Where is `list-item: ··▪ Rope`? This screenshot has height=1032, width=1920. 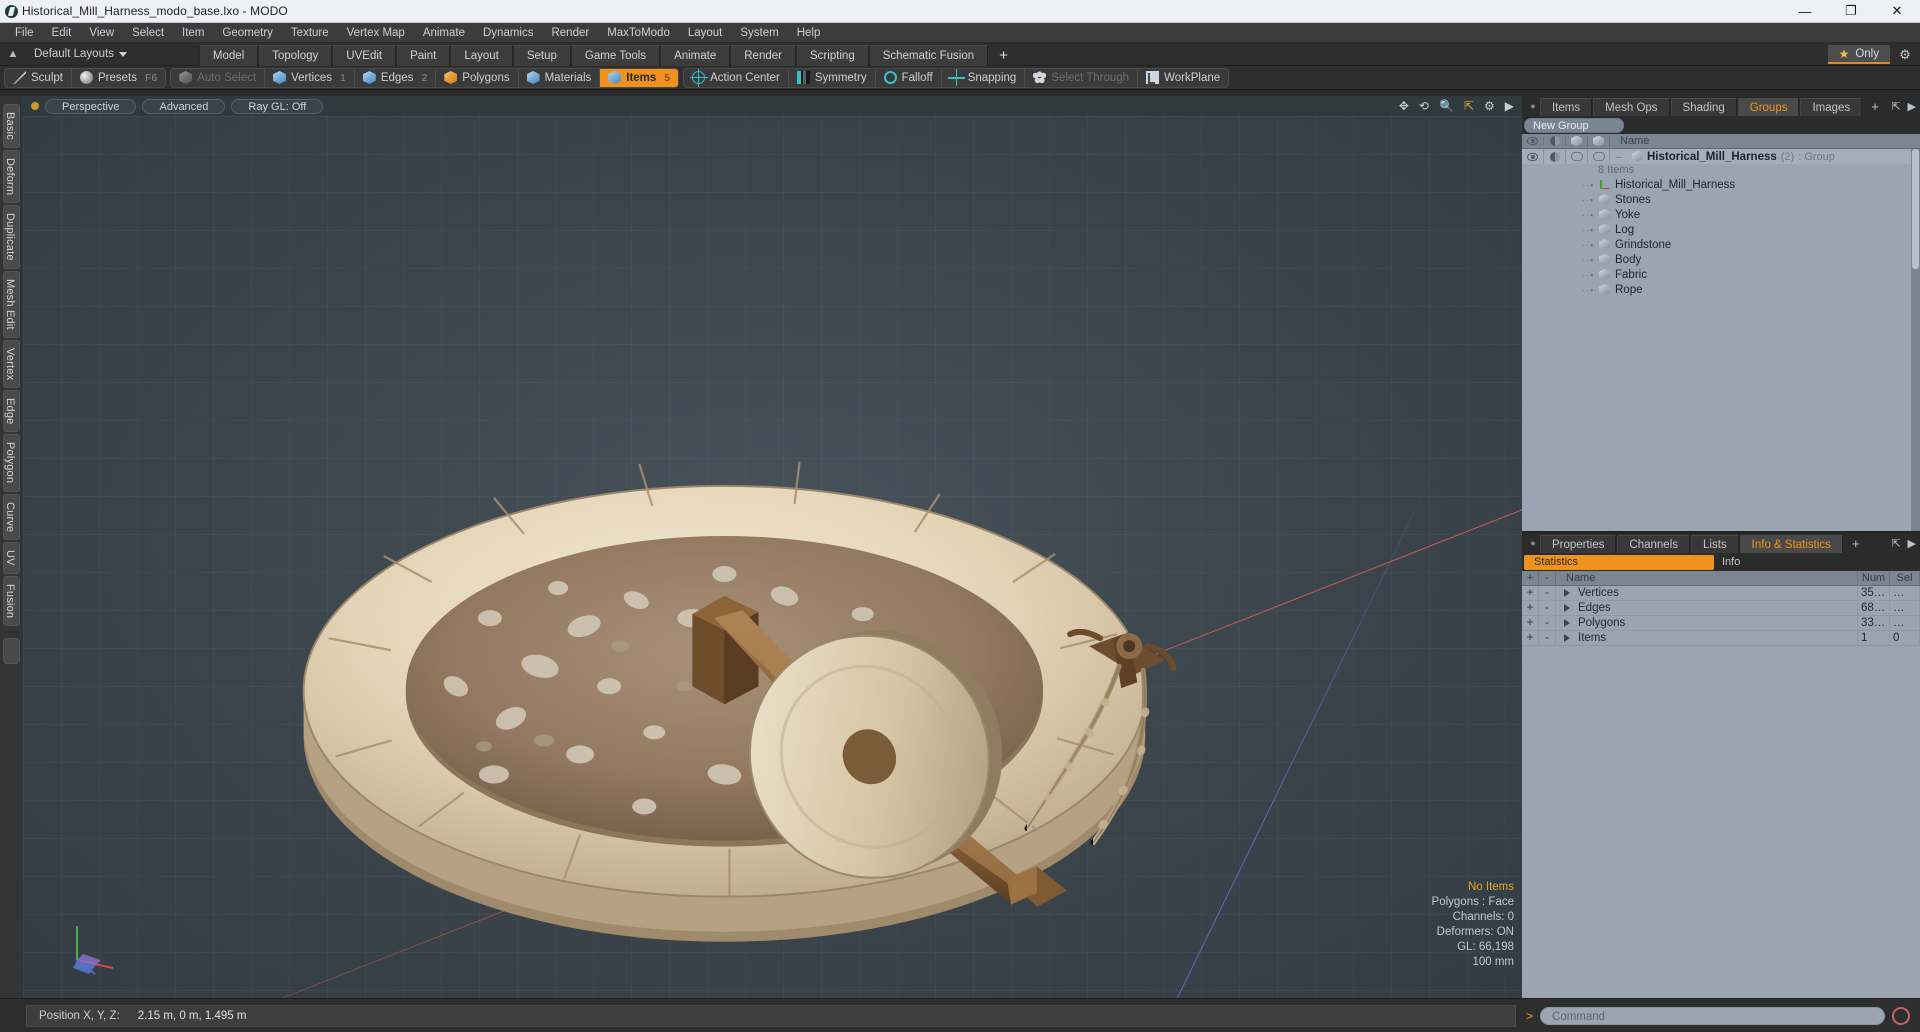
list-item: ··▪ Rope is located at coordinates (1721, 289).